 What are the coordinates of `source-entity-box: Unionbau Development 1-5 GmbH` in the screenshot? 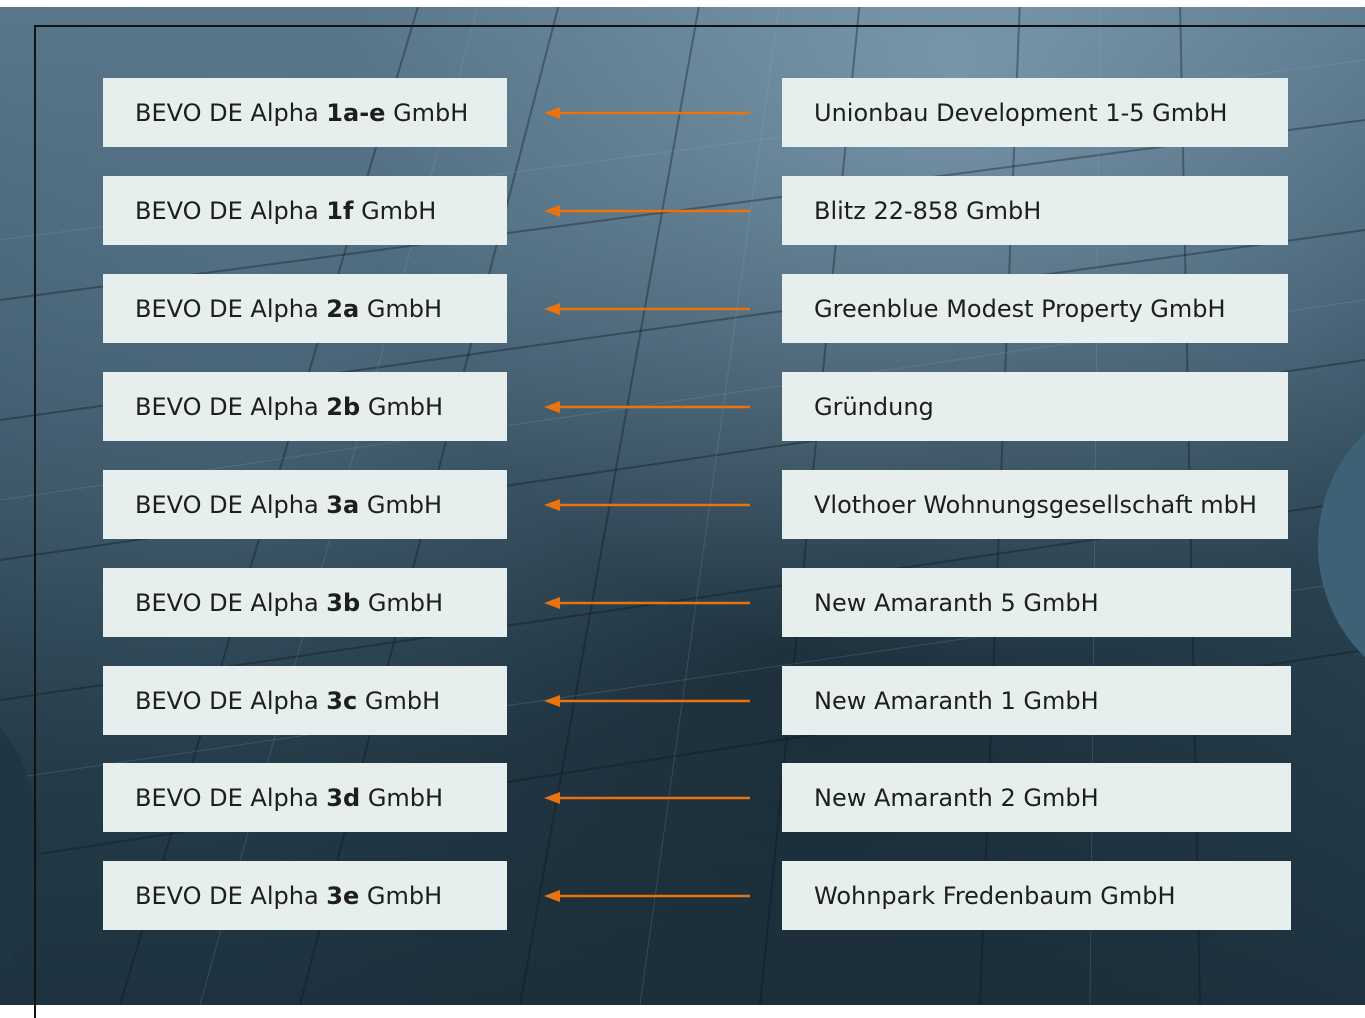 It's located at (1035, 112).